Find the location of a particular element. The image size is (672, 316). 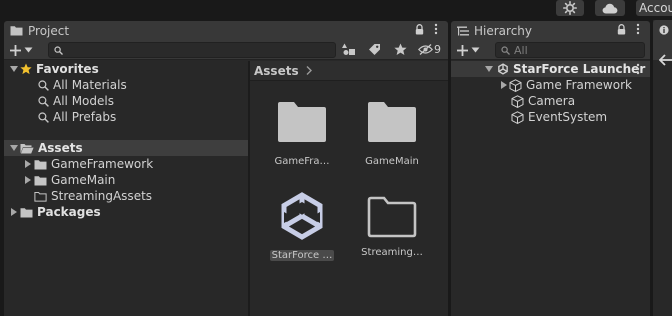

hierarchy-item-camera: Camera is located at coordinates (543, 101).